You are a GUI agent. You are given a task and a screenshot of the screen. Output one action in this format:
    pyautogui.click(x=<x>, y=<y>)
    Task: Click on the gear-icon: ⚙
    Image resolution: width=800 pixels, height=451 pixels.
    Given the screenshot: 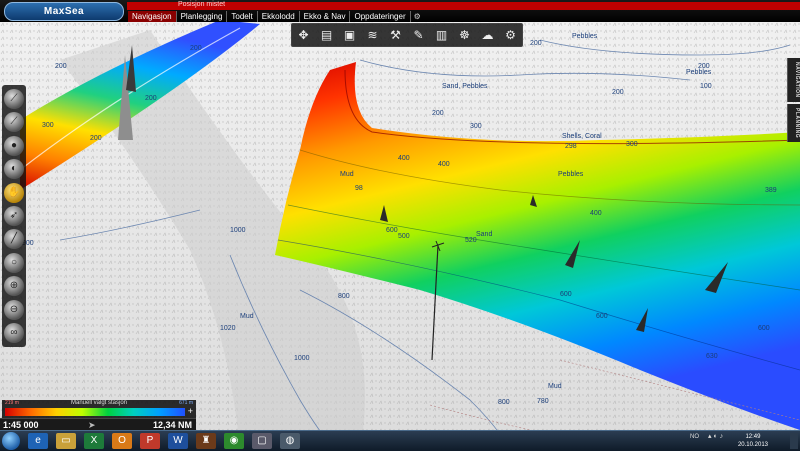 What is the action you would take?
    pyautogui.click(x=416, y=16)
    